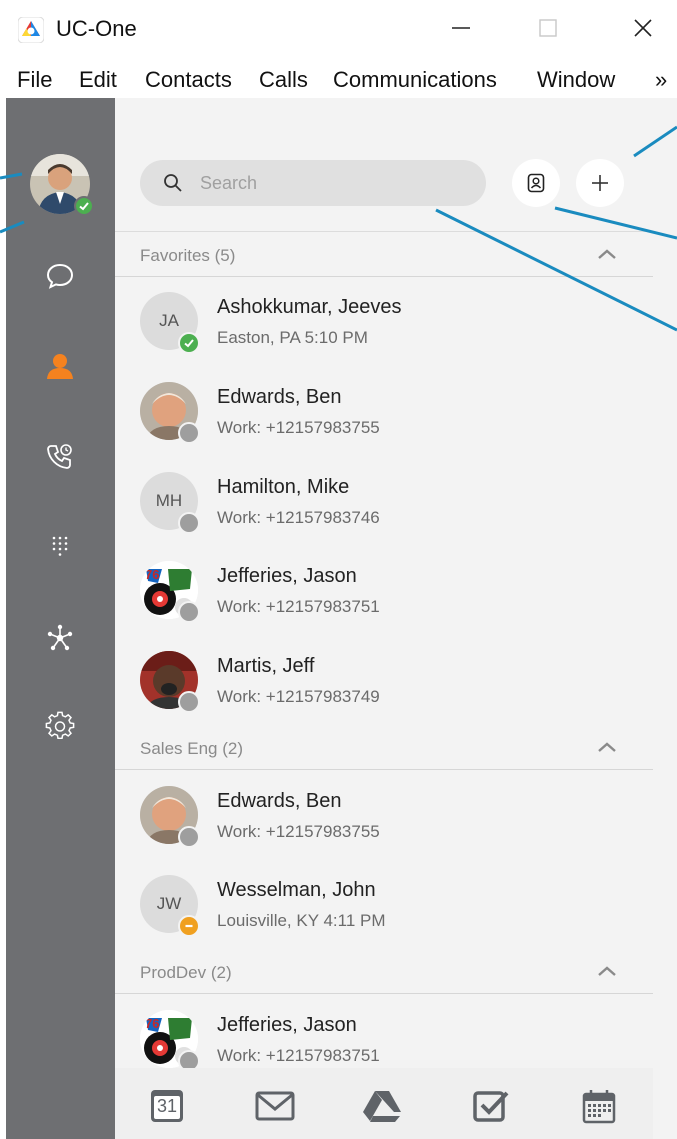 This screenshot has height=1139, width=677. I want to click on menu-window: Window, so click(576, 80).